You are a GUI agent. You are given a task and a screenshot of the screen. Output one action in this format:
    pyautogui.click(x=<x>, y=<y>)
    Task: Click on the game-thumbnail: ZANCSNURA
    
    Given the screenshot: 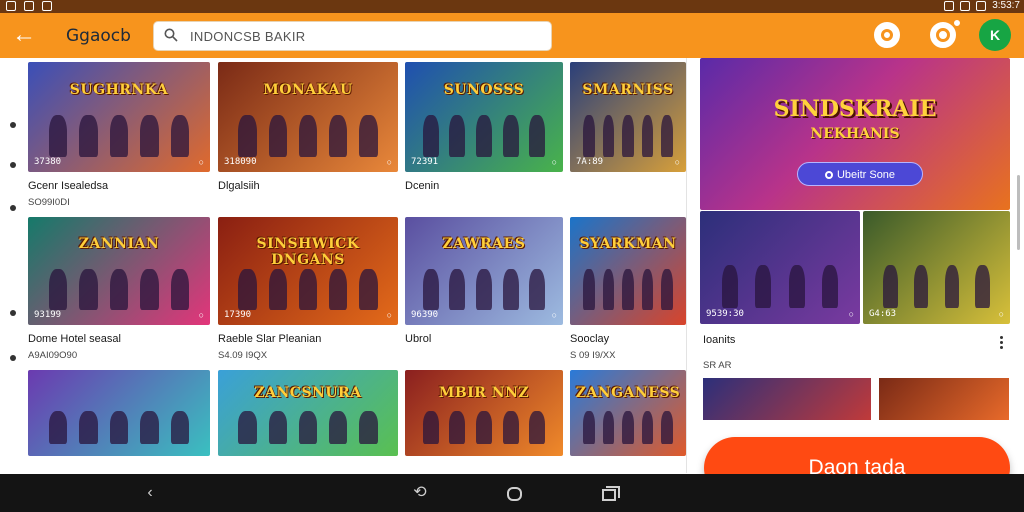 What is the action you would take?
    pyautogui.click(x=308, y=413)
    